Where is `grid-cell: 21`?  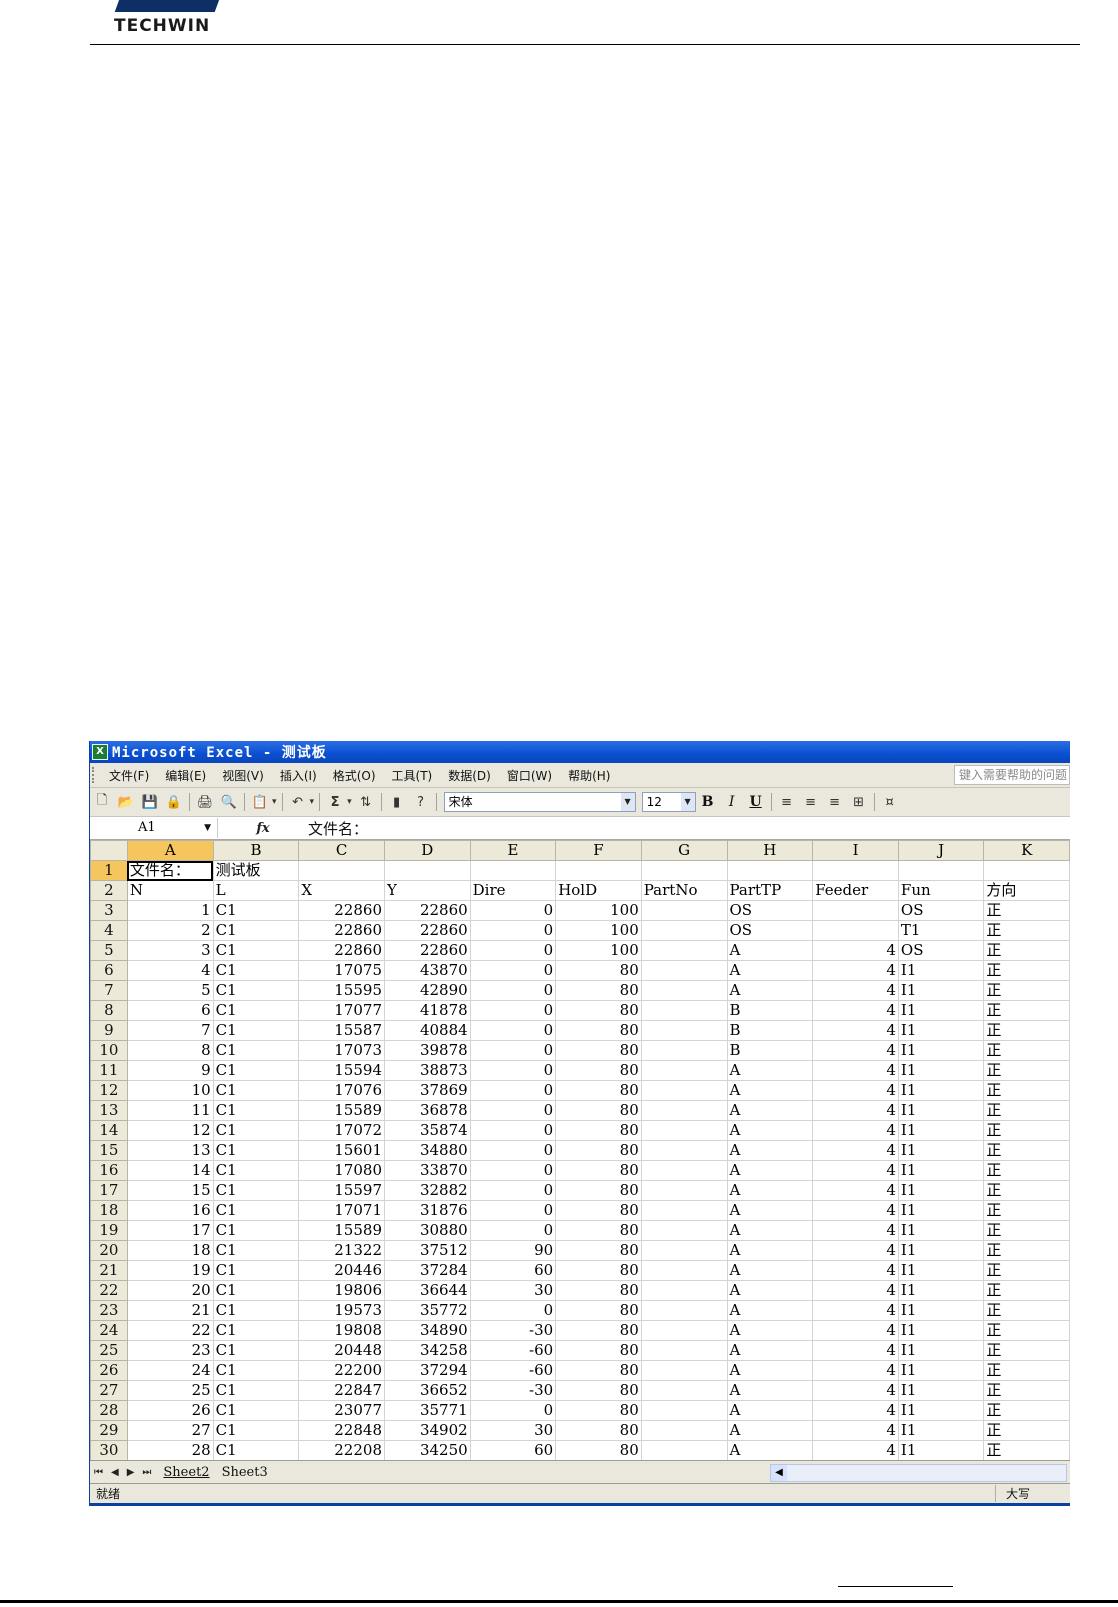
grid-cell: 21 is located at coordinates (170, 1310).